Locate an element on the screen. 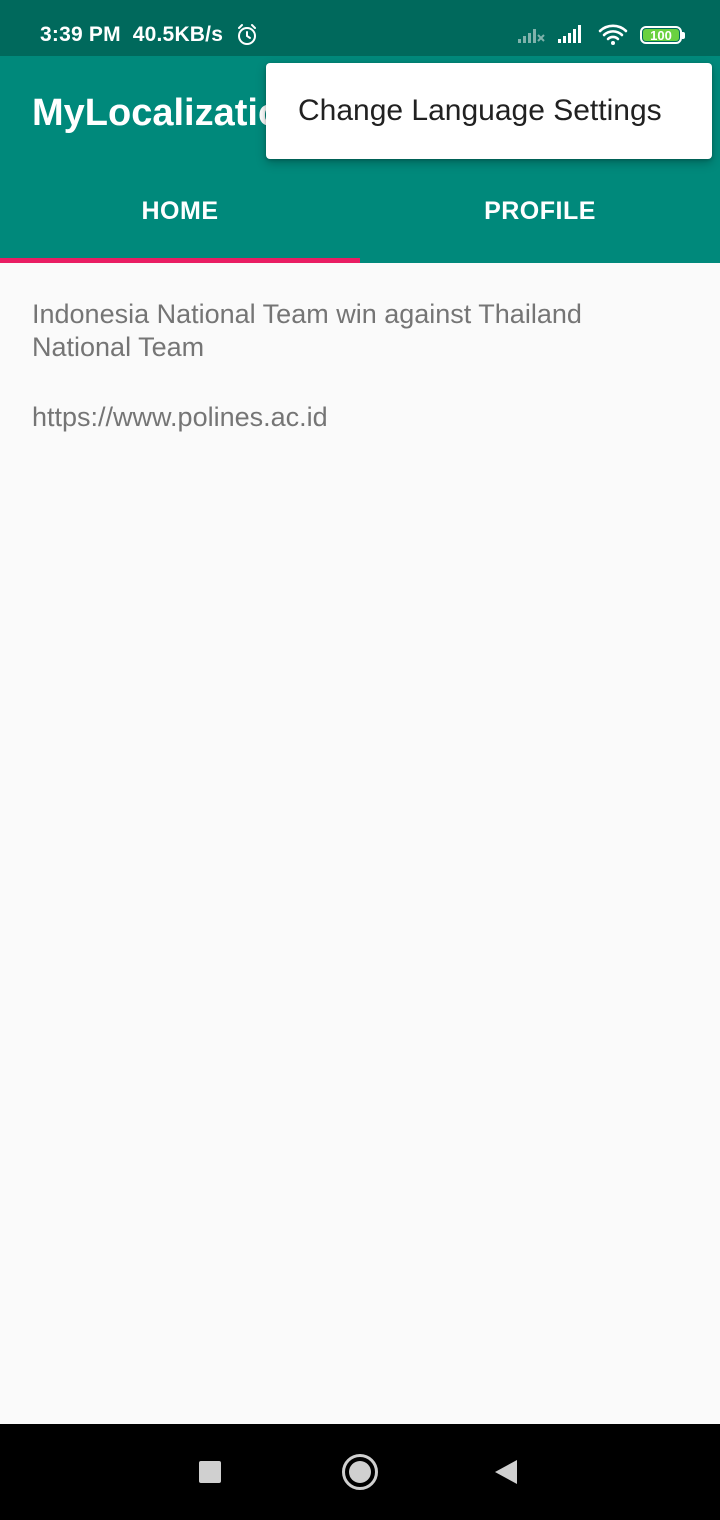  recents-icon is located at coordinates (210, 1472).